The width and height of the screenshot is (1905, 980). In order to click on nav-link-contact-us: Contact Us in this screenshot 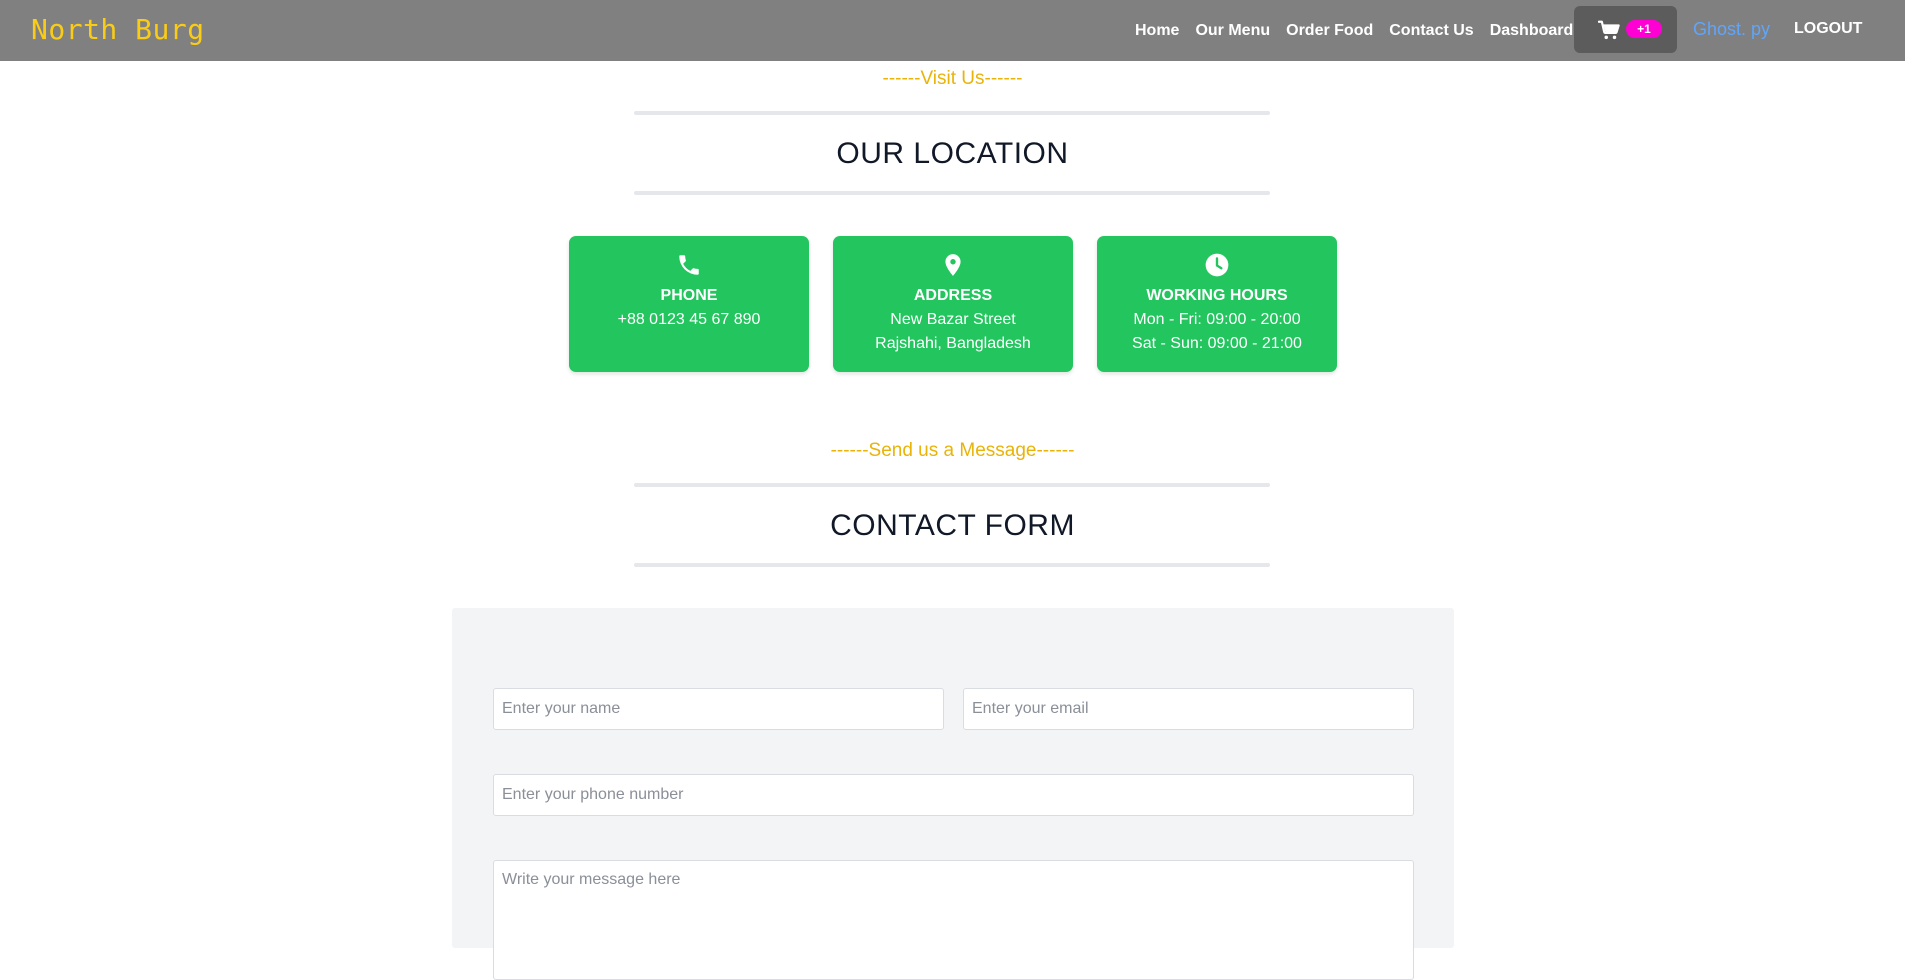, I will do `click(1431, 31)`.